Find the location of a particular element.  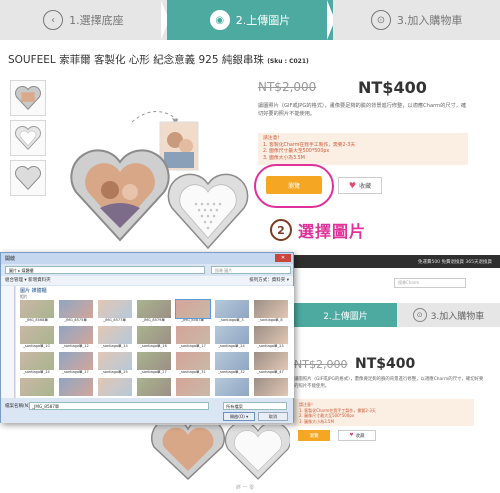

lower-upload-button: 瀏覽 is located at coordinates (314, 435).